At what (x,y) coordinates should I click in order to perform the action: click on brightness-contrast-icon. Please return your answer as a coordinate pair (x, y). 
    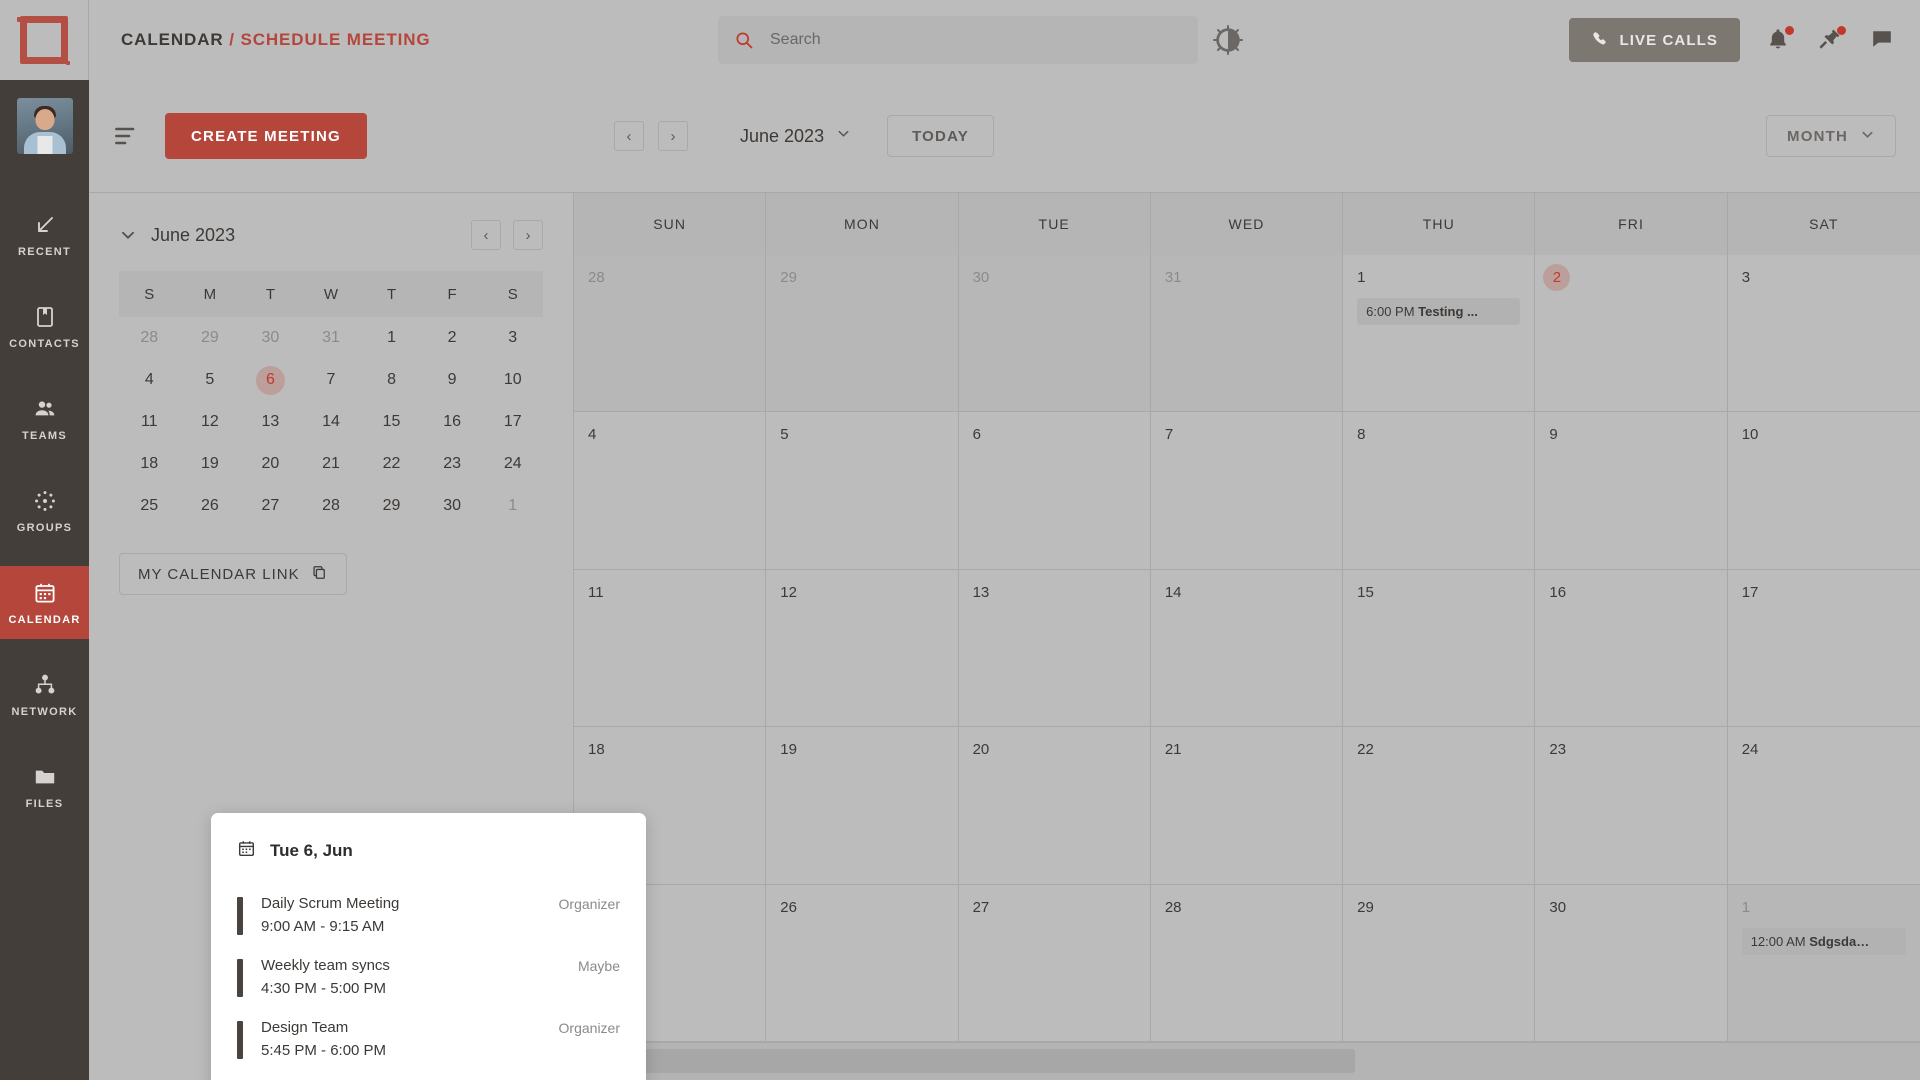
    Looking at the image, I should click on (1228, 40).